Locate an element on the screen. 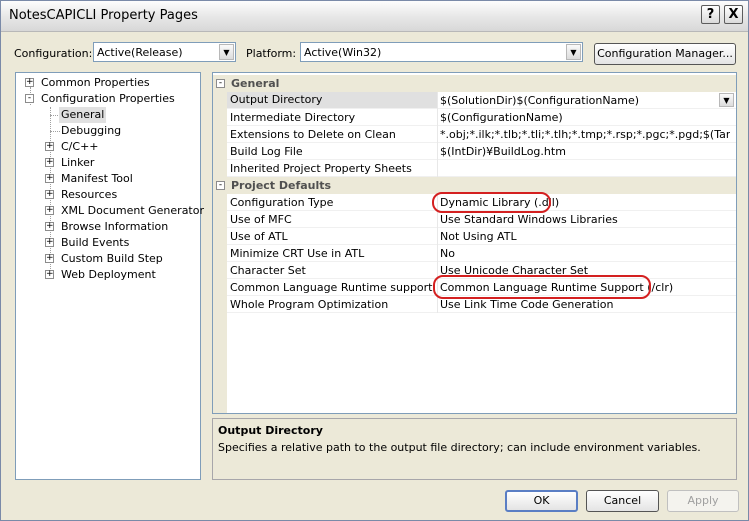  tree-item-label: Custom Build Step is located at coordinates (112, 258).